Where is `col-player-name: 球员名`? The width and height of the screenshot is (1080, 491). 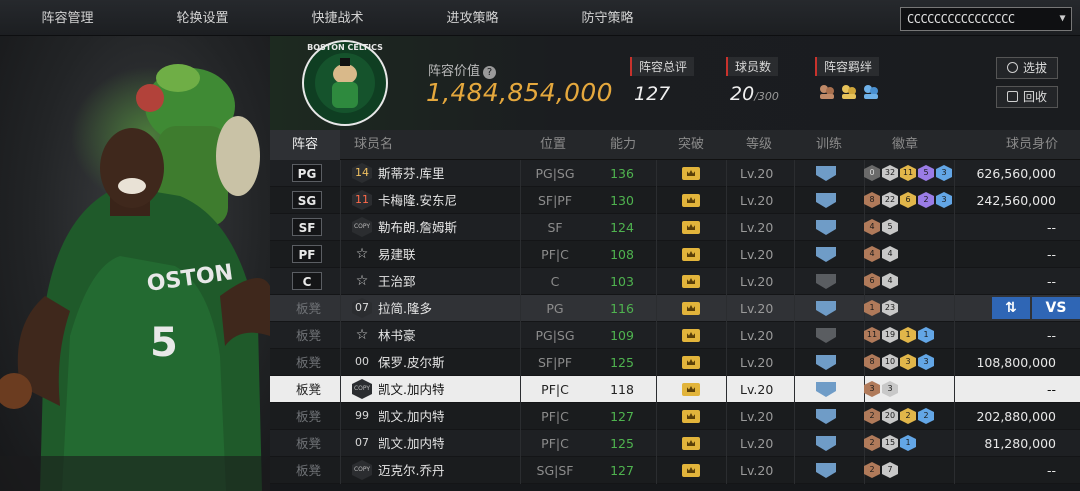
col-player-name: 球员名 is located at coordinates (373, 145).